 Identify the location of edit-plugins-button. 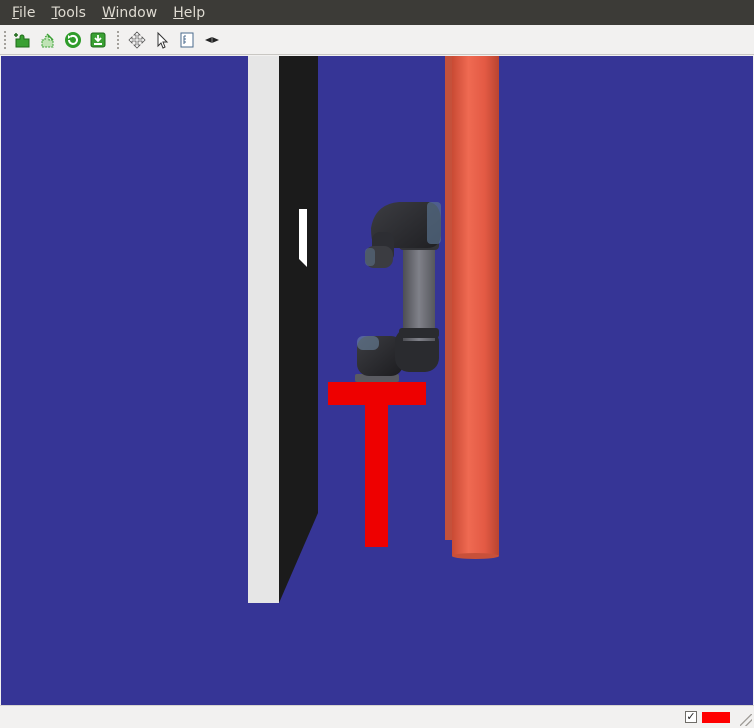
(48, 40).